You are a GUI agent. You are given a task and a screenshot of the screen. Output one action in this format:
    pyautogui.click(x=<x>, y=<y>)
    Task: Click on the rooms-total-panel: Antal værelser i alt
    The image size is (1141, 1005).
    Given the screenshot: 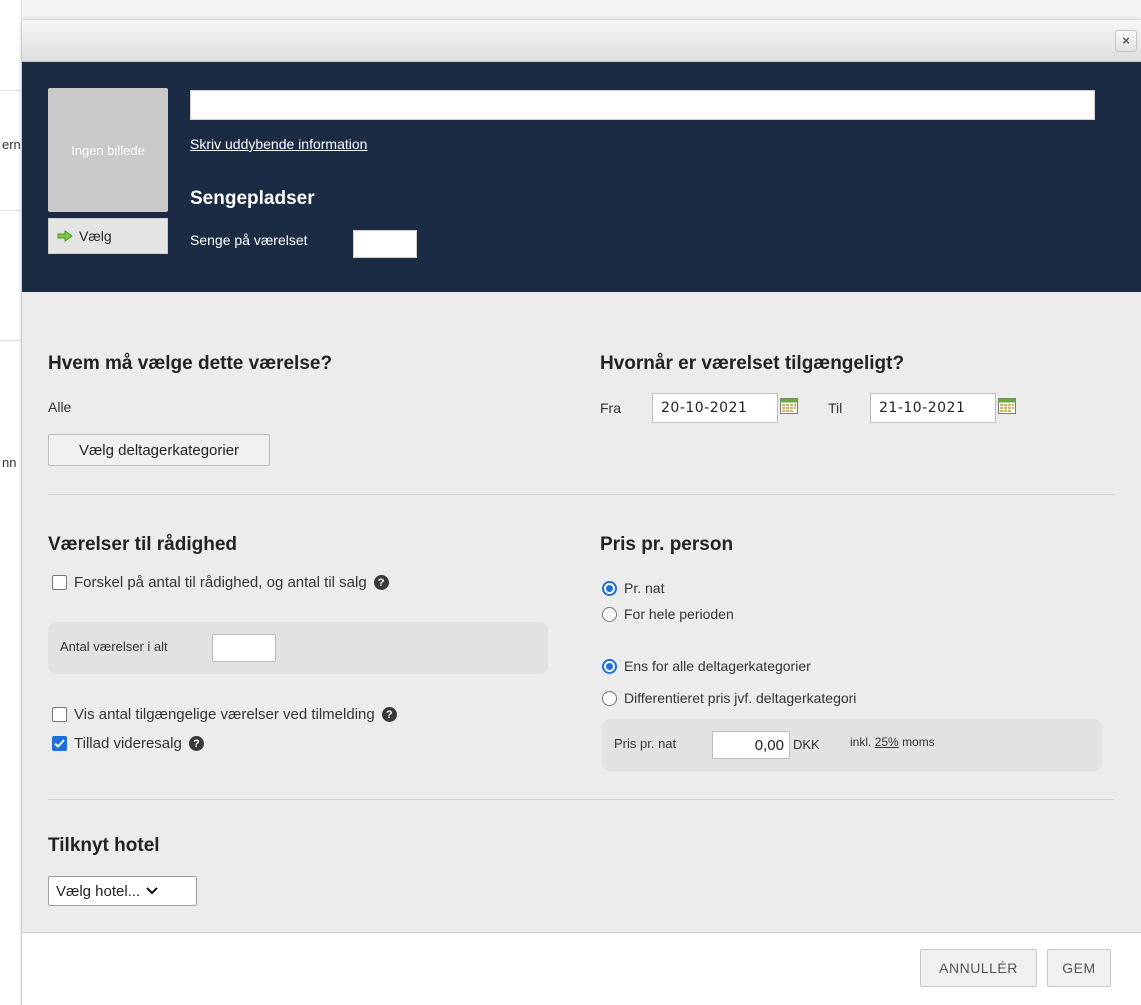 What is the action you would take?
    pyautogui.click(x=298, y=648)
    